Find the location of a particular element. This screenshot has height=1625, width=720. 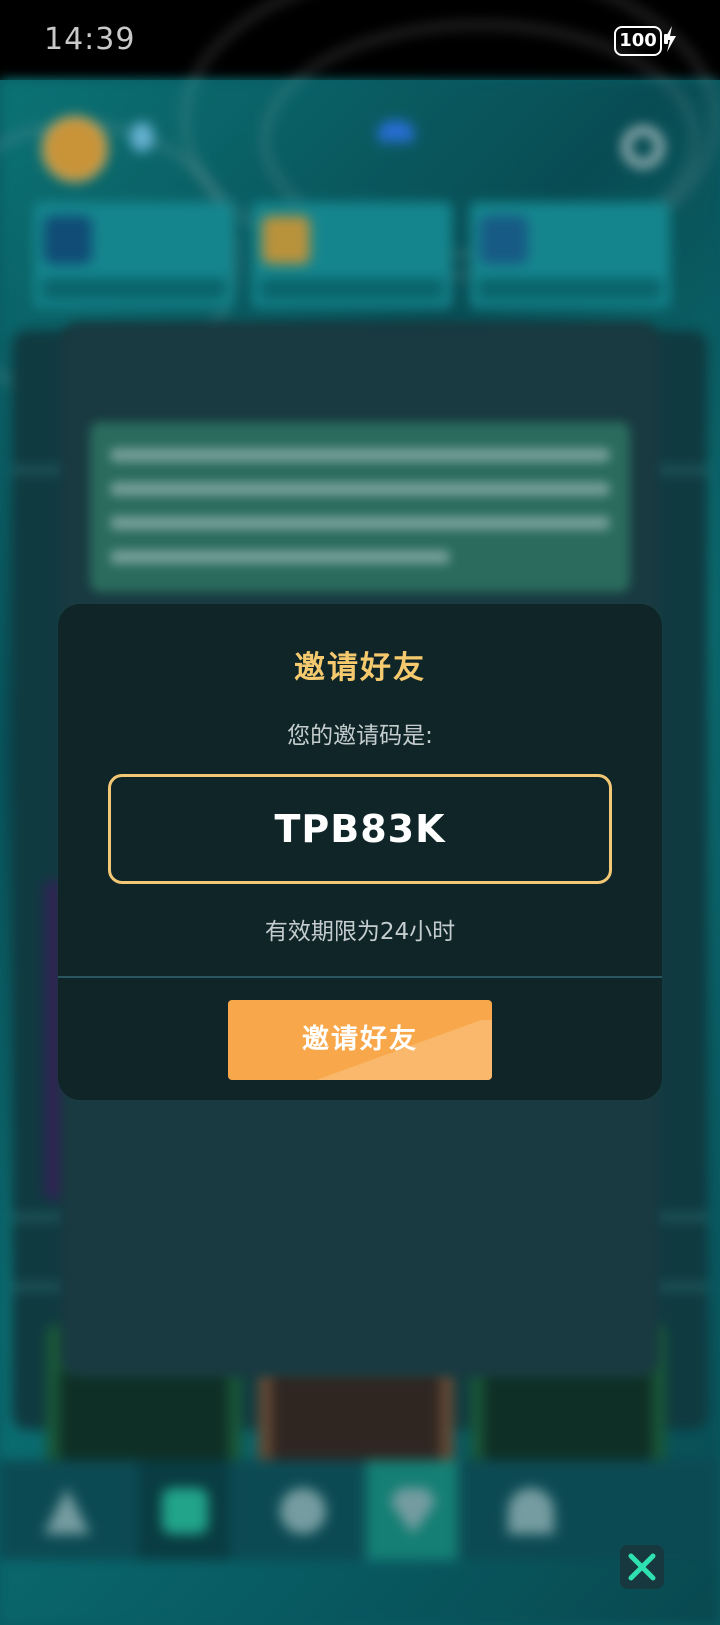

divider is located at coordinates (360, 977).